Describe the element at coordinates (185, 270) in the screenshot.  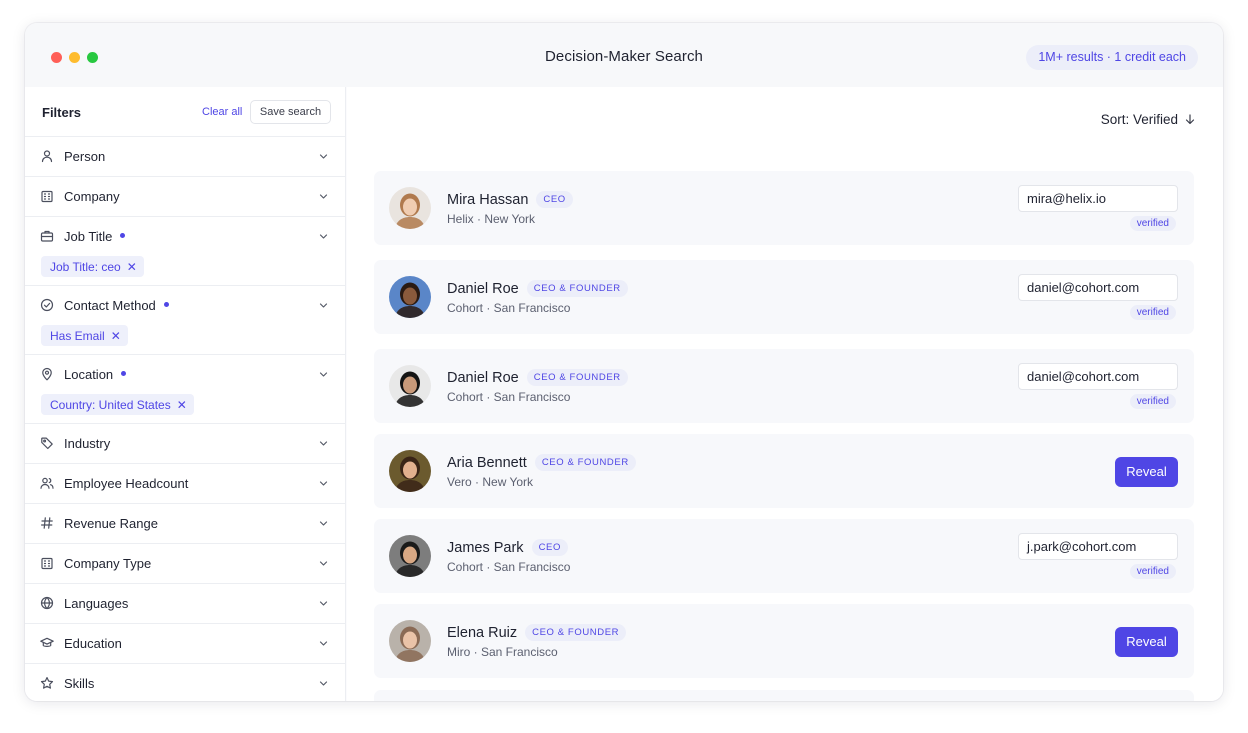
I see `filter-chips: Job Title: ceo ✕` at that location.